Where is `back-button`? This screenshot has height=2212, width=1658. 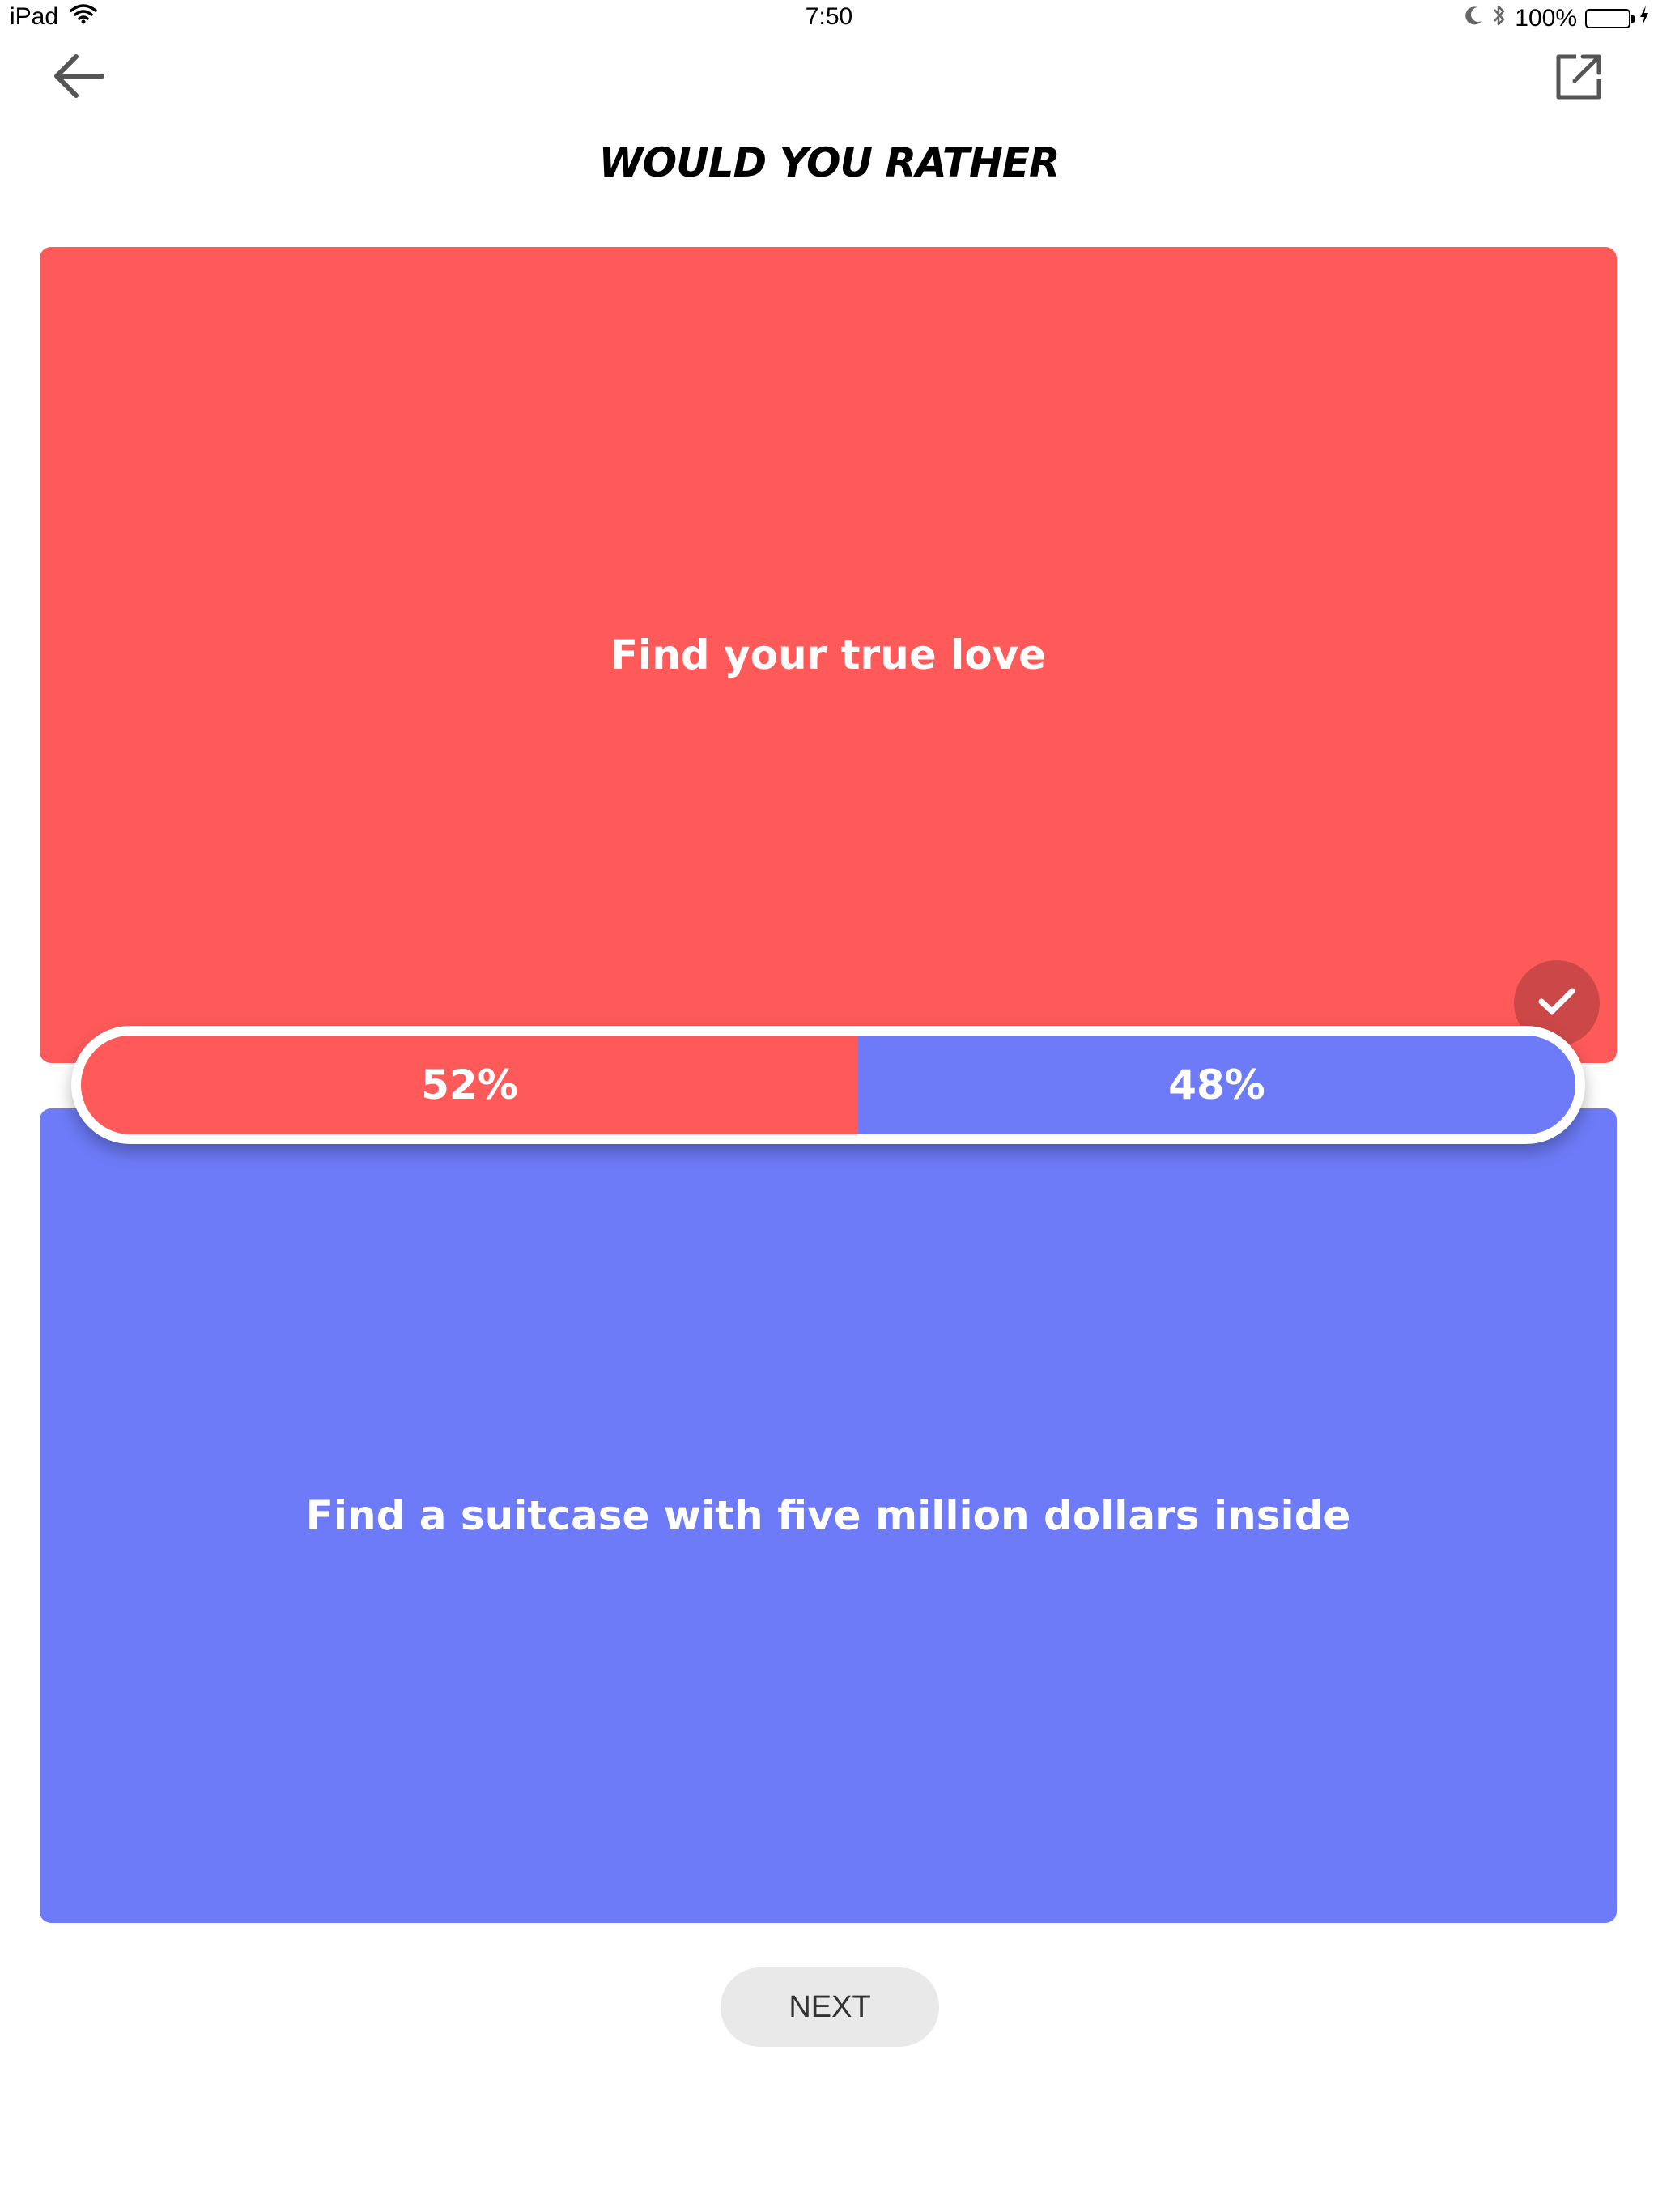
back-button is located at coordinates (78, 77).